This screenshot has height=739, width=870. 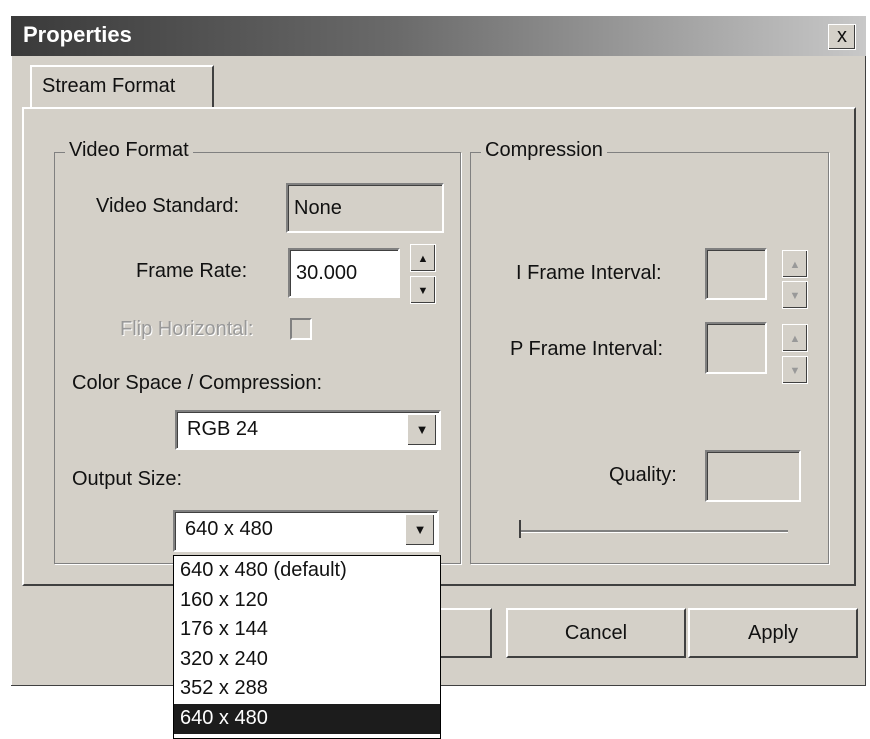 I want to click on frame-rate-label: Frame Rate:, so click(x=192, y=271).